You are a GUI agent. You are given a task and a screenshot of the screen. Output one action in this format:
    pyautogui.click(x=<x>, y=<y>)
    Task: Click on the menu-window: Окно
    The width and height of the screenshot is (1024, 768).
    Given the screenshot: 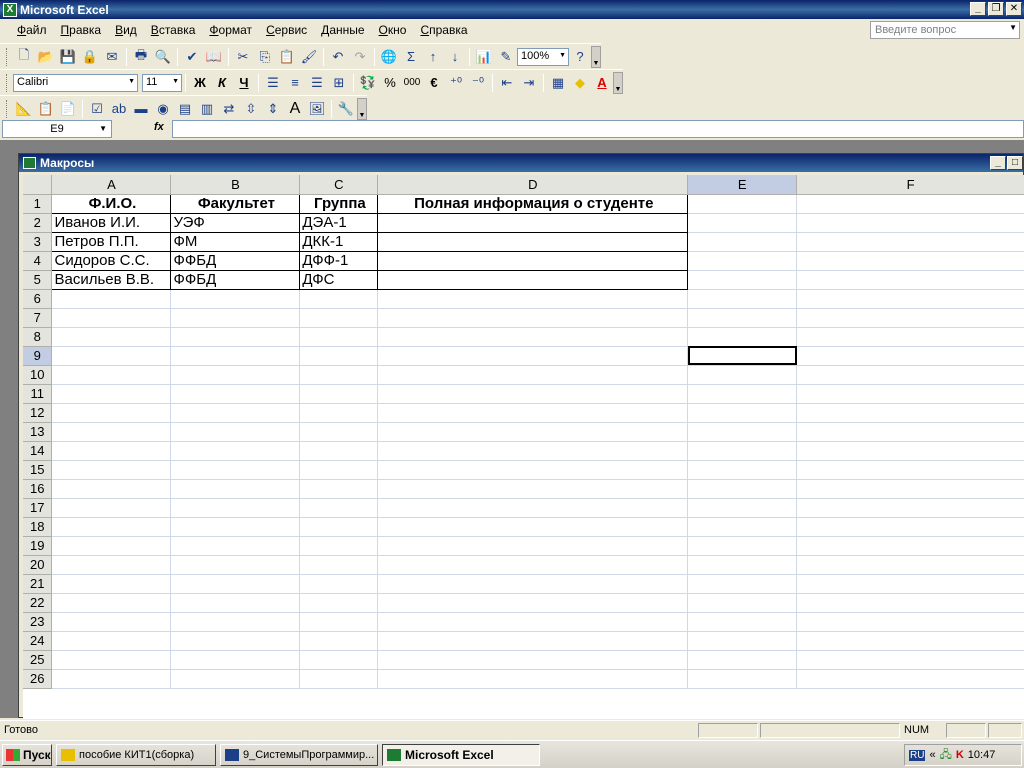 What is the action you would take?
    pyautogui.click(x=393, y=30)
    